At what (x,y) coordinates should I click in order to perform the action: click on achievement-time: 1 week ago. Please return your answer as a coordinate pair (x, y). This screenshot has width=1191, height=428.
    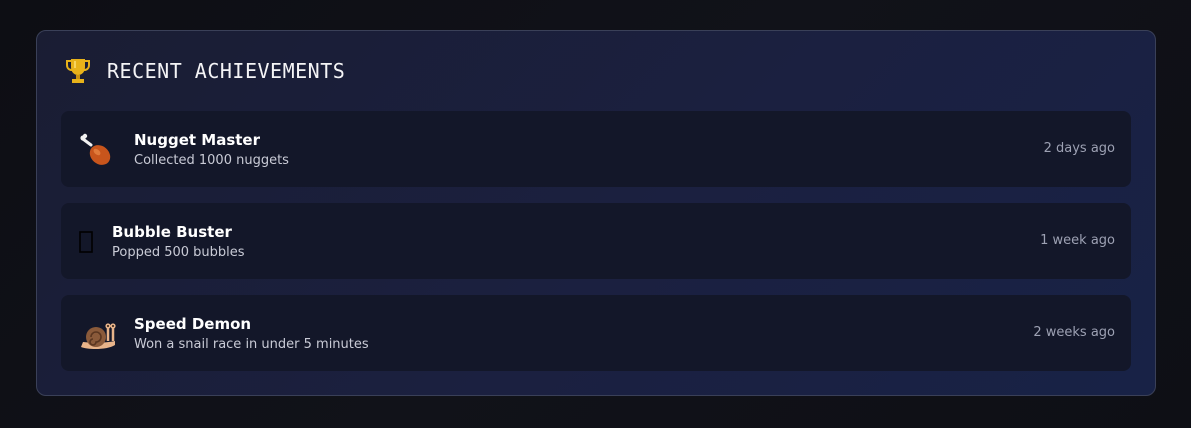
    Looking at the image, I should click on (1077, 240).